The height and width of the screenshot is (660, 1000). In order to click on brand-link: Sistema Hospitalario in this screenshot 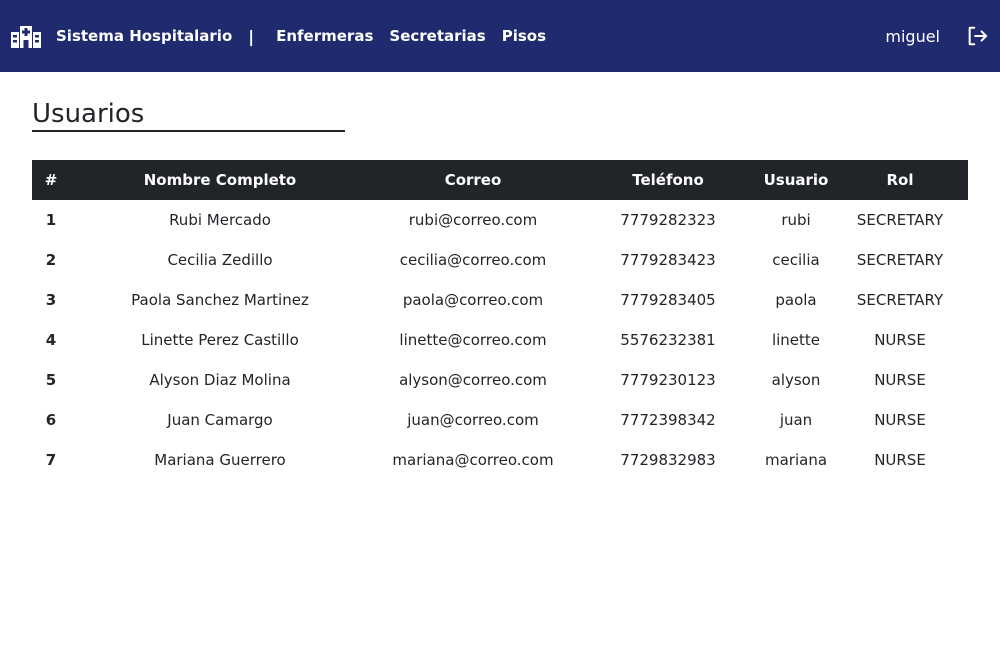, I will do `click(121, 36)`.